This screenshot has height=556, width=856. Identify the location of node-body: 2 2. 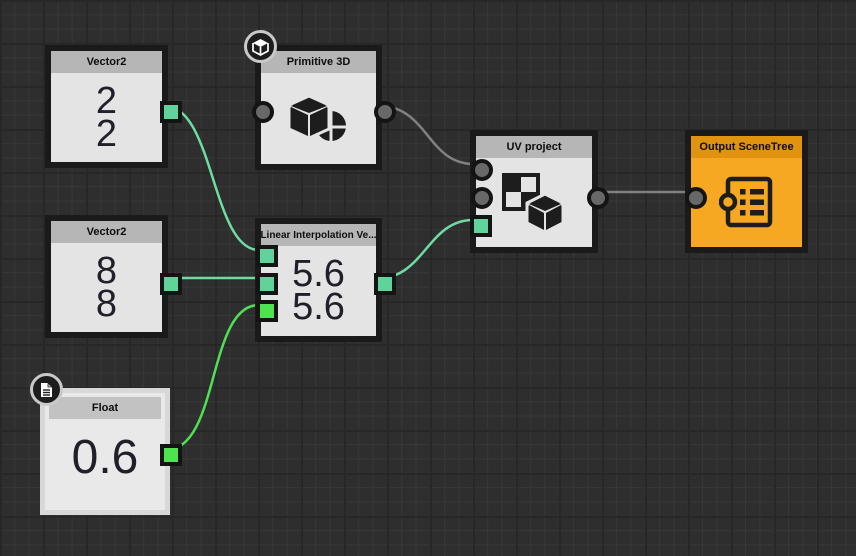
(106, 117).